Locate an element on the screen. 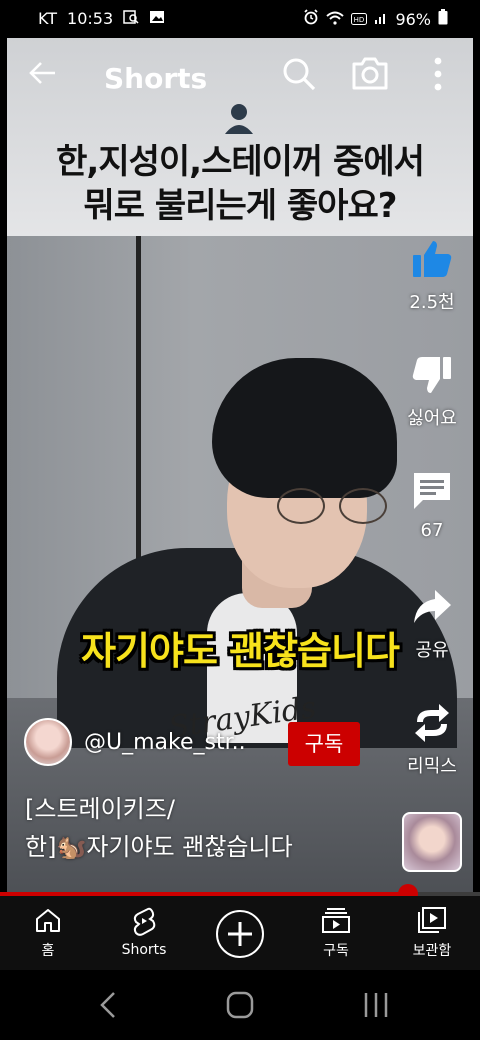  remix-icon is located at coordinates (432, 723).